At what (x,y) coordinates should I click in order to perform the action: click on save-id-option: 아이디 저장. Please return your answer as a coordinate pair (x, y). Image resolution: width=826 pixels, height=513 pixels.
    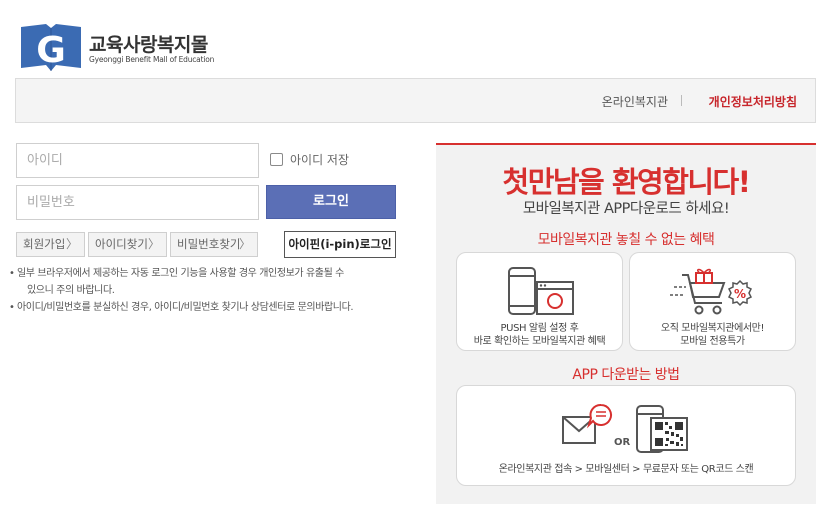
    Looking at the image, I should click on (309, 159).